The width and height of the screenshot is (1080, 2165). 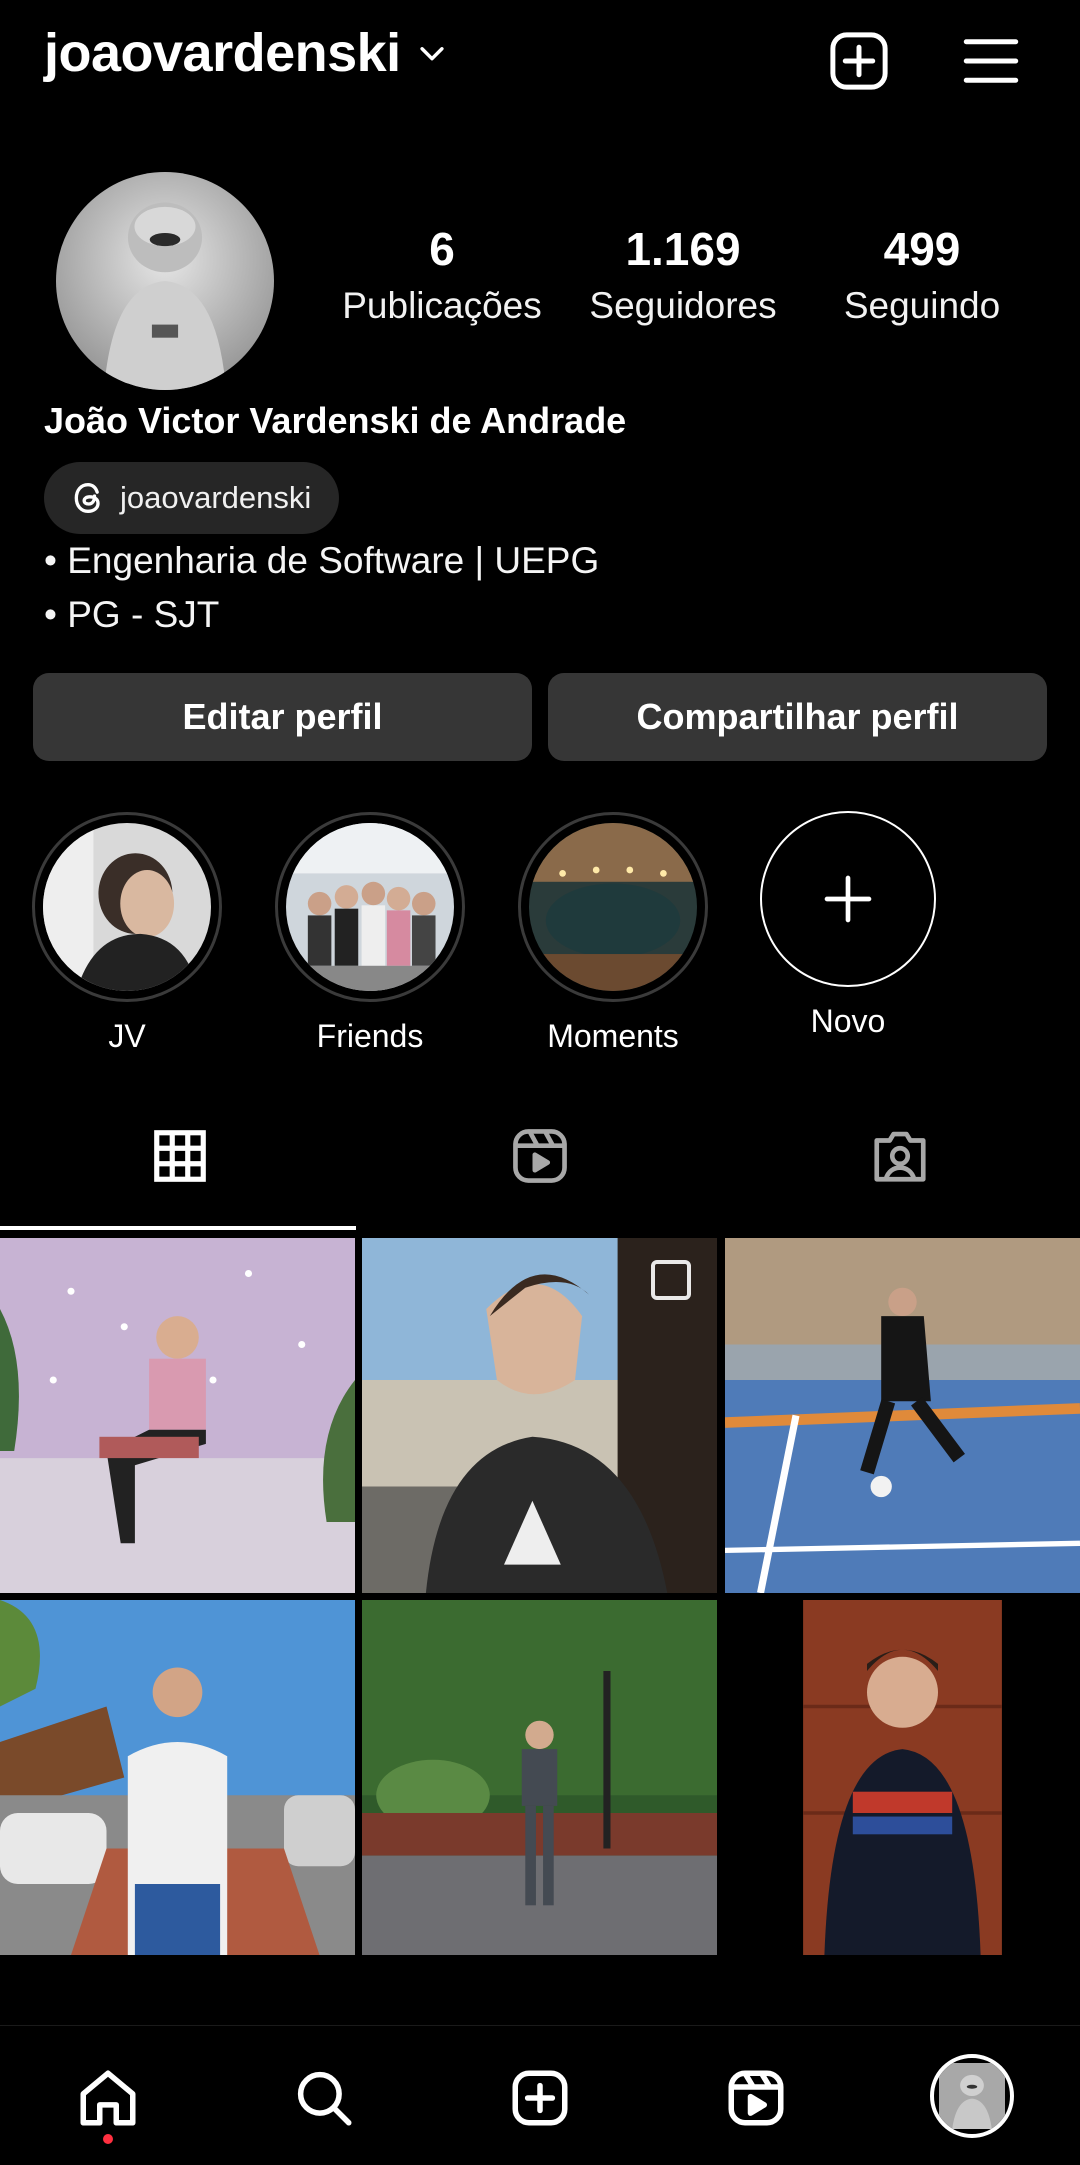 I want to click on nav-home, so click(x=108, y=2098).